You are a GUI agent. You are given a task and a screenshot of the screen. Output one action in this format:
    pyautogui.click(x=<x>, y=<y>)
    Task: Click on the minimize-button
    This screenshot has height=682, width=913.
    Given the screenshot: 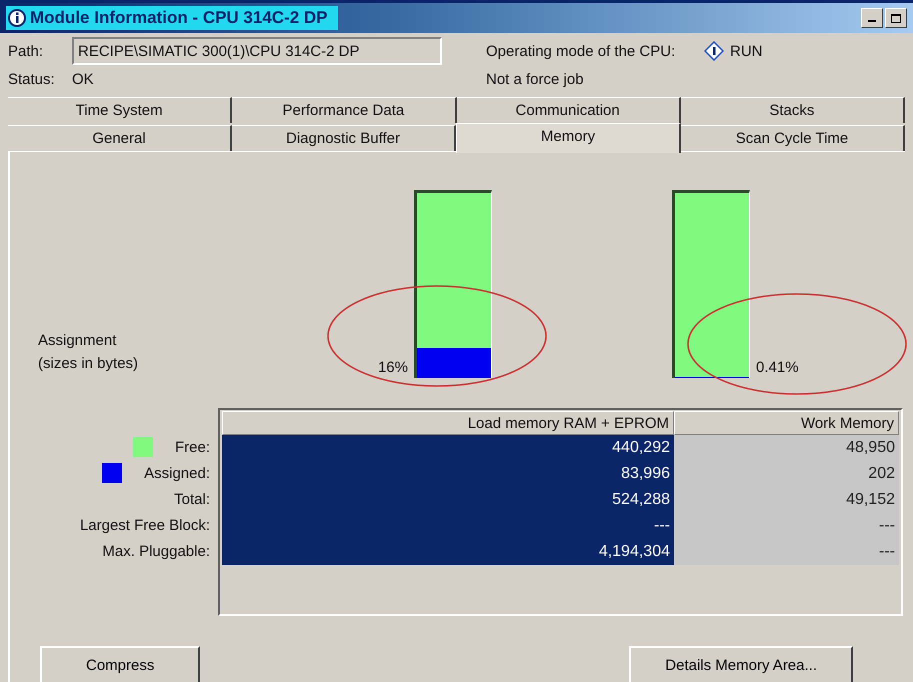 What is the action you would take?
    pyautogui.click(x=872, y=18)
    